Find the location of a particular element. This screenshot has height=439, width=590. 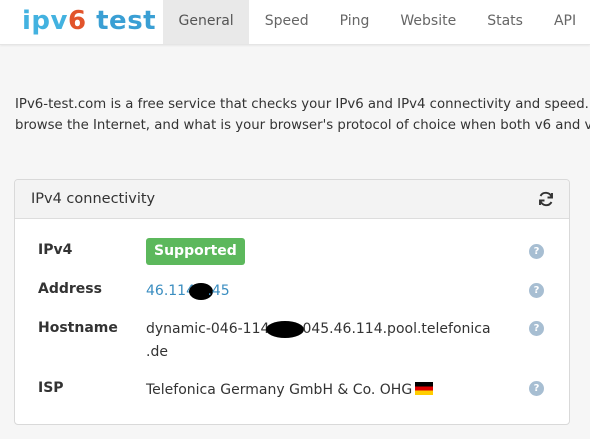

status-badge: Supported is located at coordinates (195, 251).